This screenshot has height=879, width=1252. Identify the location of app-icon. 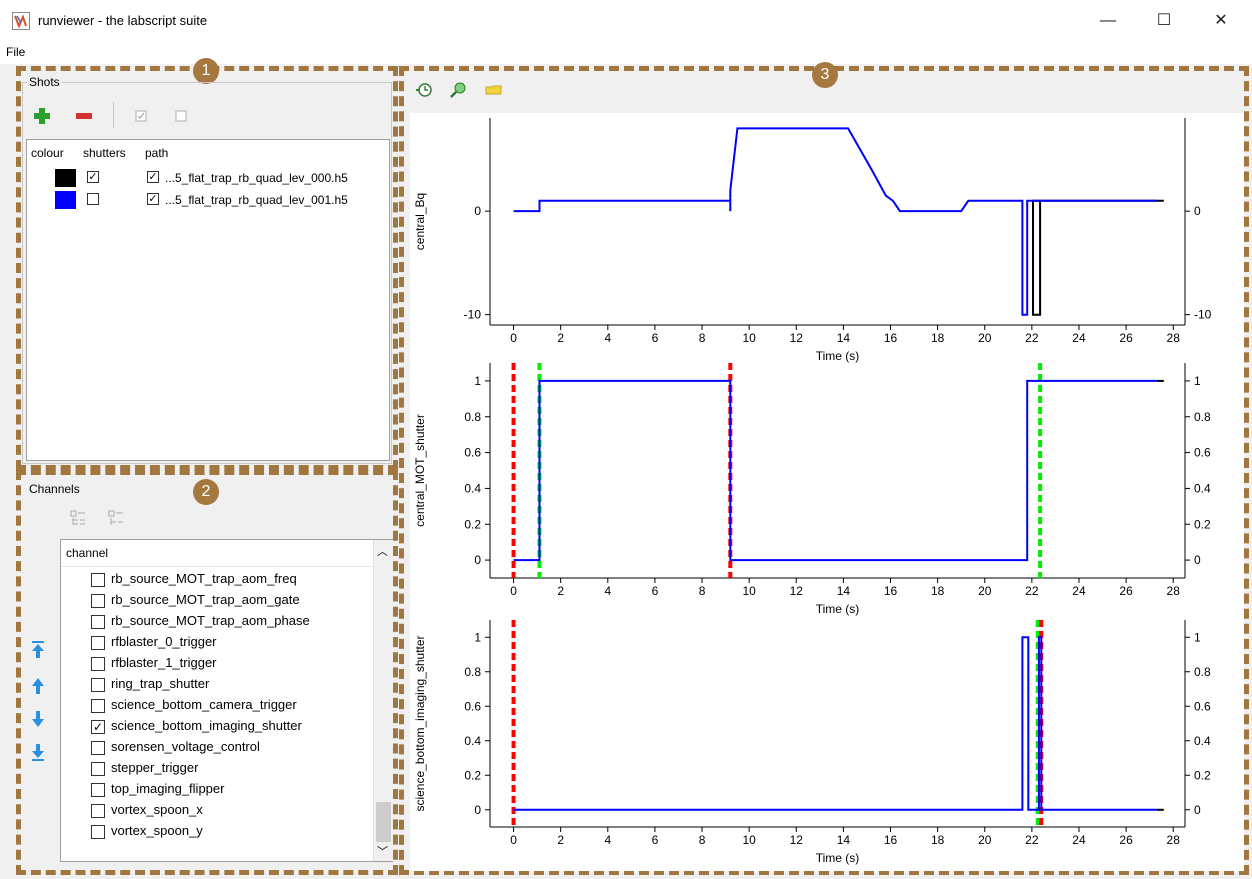
(21, 21).